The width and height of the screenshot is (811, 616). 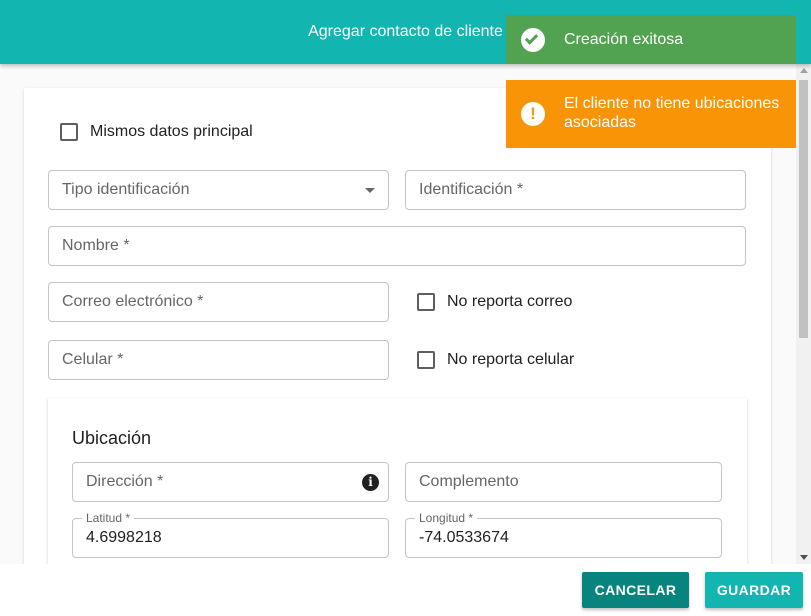 What do you see at coordinates (803, 209) in the screenshot?
I see `scroll-thumb` at bounding box center [803, 209].